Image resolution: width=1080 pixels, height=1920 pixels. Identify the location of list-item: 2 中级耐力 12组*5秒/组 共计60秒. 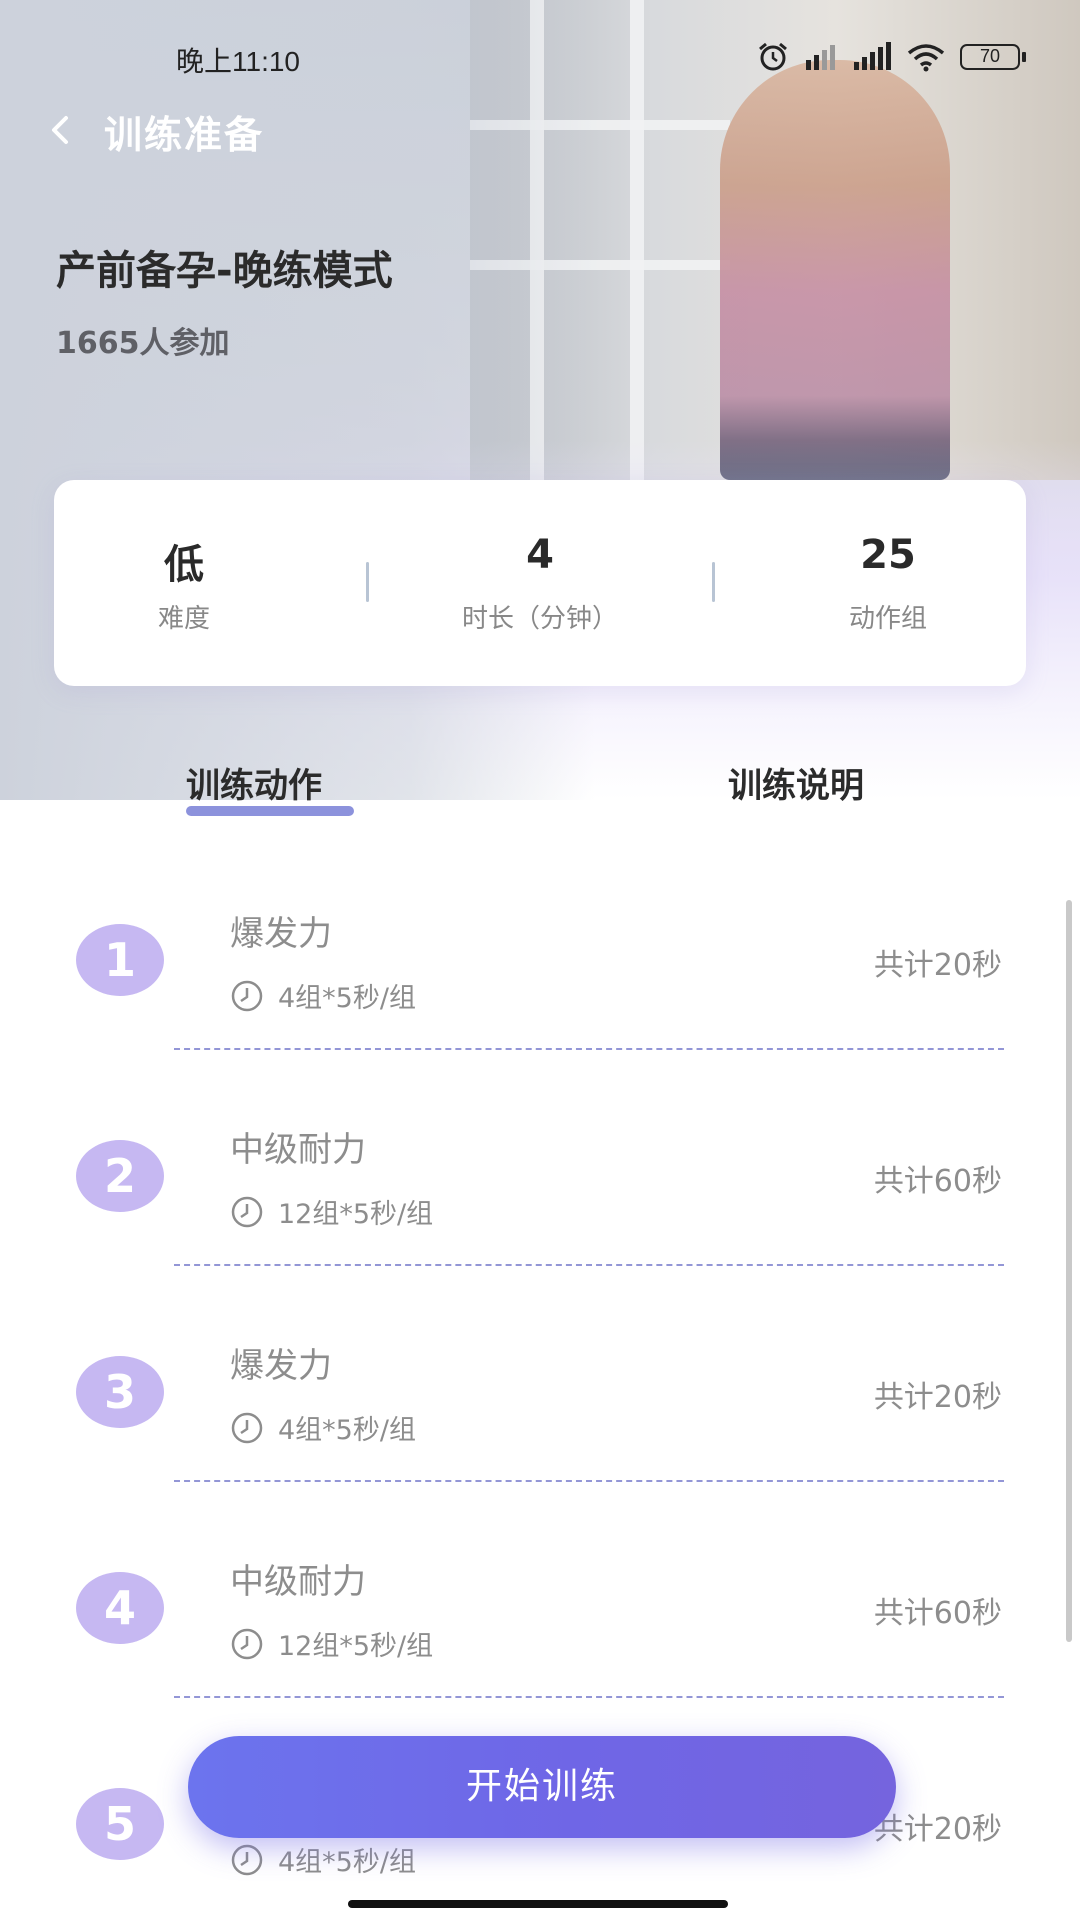
(540, 1192).